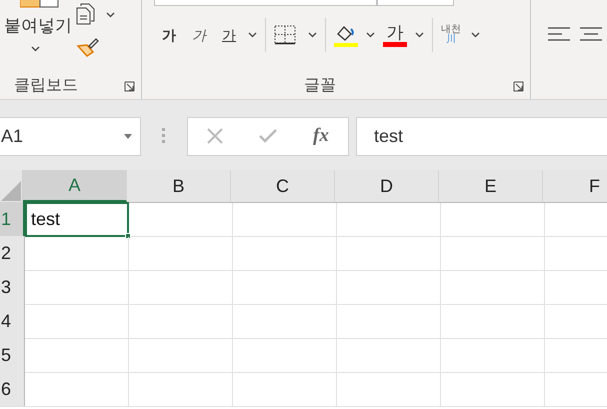 The width and height of the screenshot is (607, 409). What do you see at coordinates (491, 186) in the screenshot?
I see `column-header: E` at bounding box center [491, 186].